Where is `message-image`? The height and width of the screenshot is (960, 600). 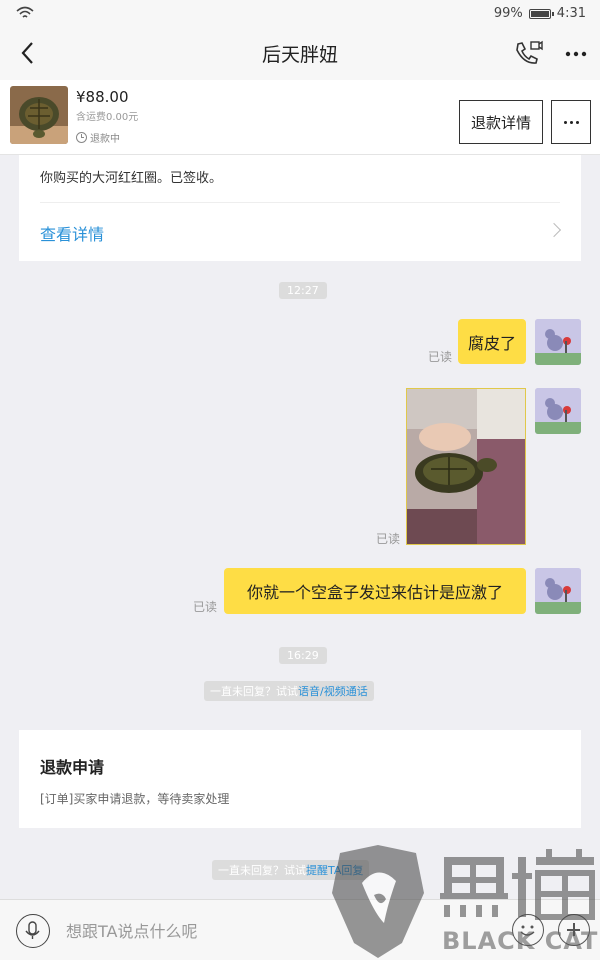
message-image is located at coordinates (466, 466).